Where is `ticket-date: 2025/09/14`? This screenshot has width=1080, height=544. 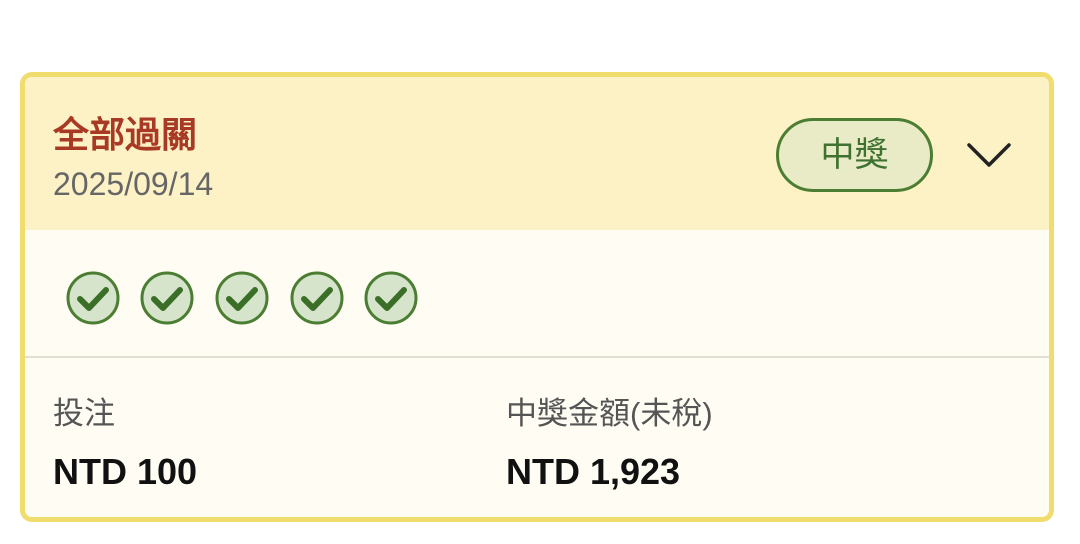
ticket-date: 2025/09/14 is located at coordinates (133, 184).